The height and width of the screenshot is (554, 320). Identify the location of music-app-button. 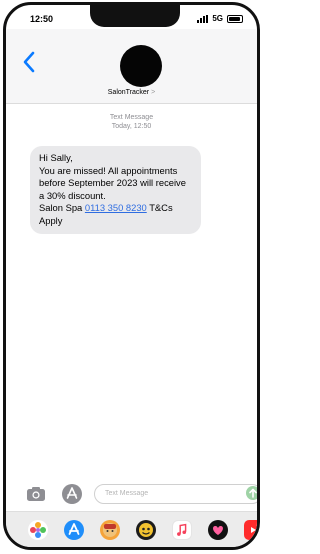
(182, 530).